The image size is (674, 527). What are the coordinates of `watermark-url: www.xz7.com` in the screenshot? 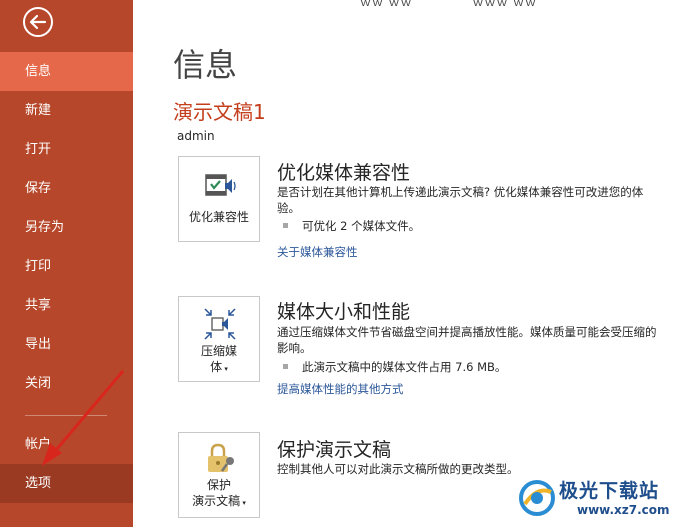 It's located at (623, 510).